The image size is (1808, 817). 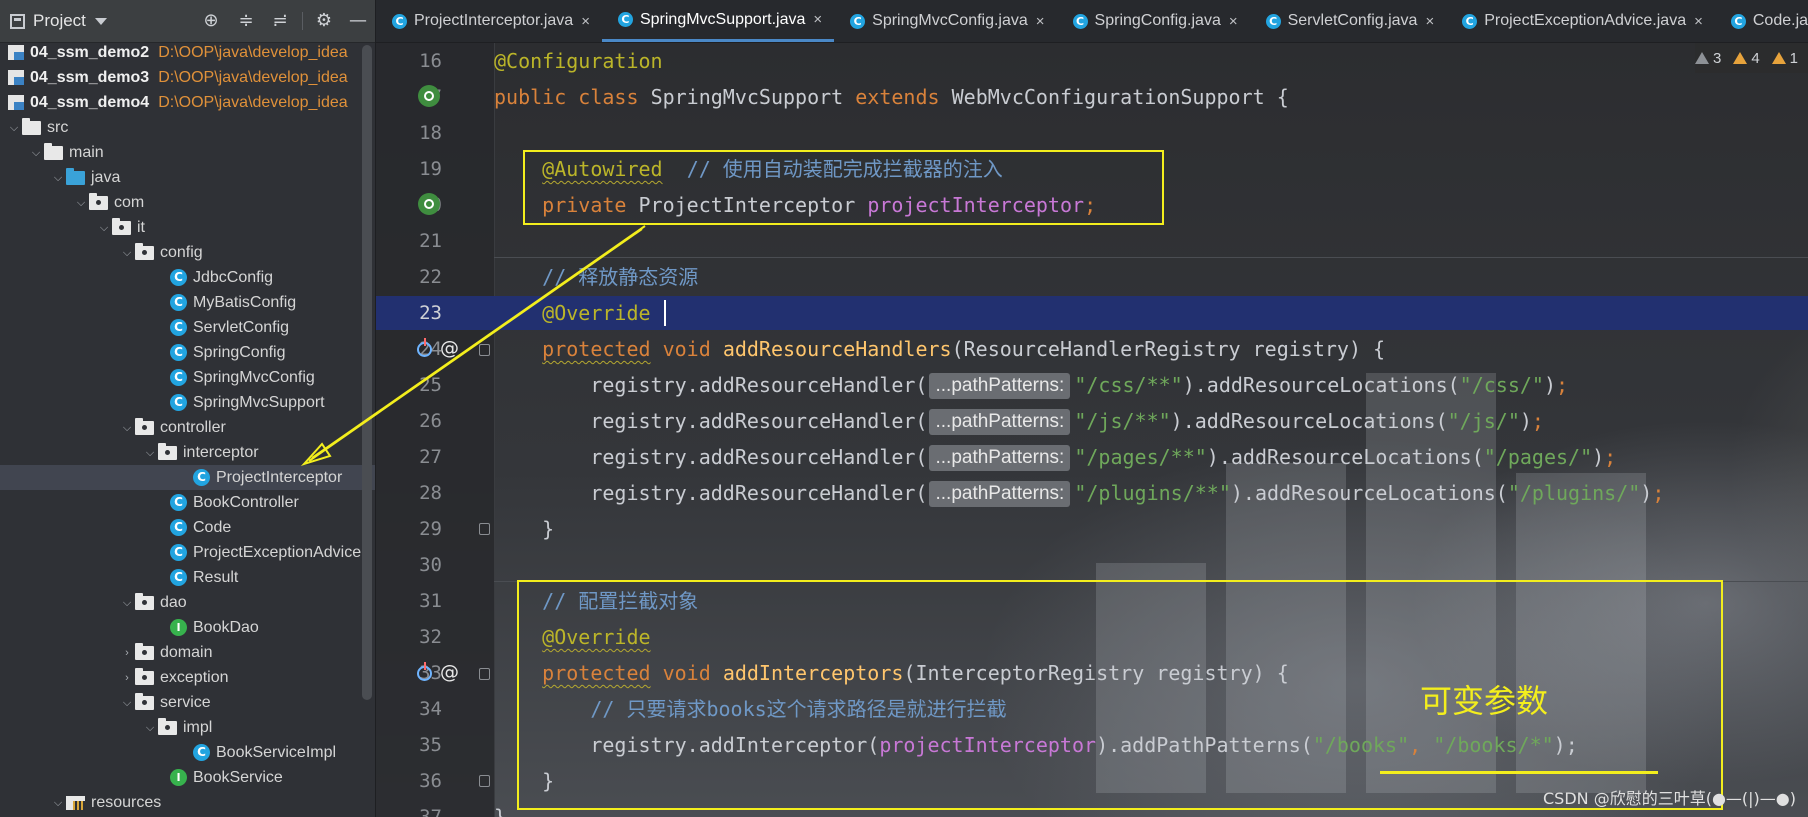 I want to click on code-token: ).addResourceLocations(, so click(x=1321, y=385).